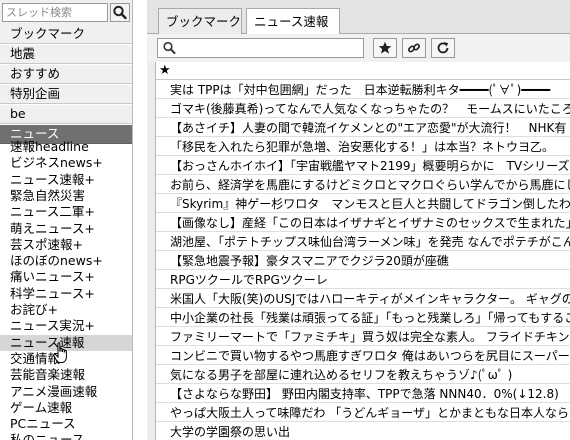  I want to click on link-button, so click(414, 48).